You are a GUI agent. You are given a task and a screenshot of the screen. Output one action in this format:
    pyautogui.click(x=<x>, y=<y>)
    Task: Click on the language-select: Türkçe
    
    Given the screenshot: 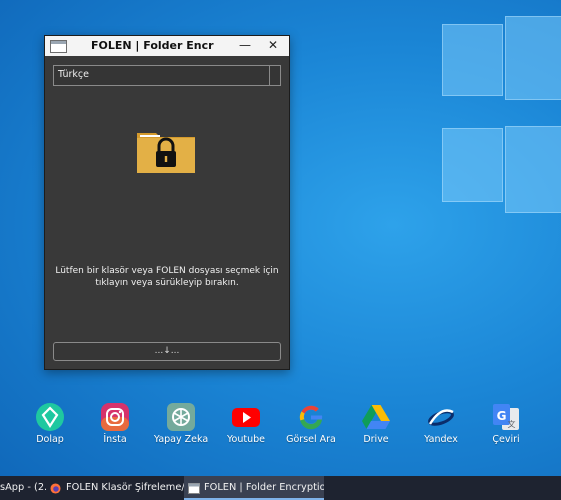 What is the action you would take?
    pyautogui.click(x=167, y=75)
    